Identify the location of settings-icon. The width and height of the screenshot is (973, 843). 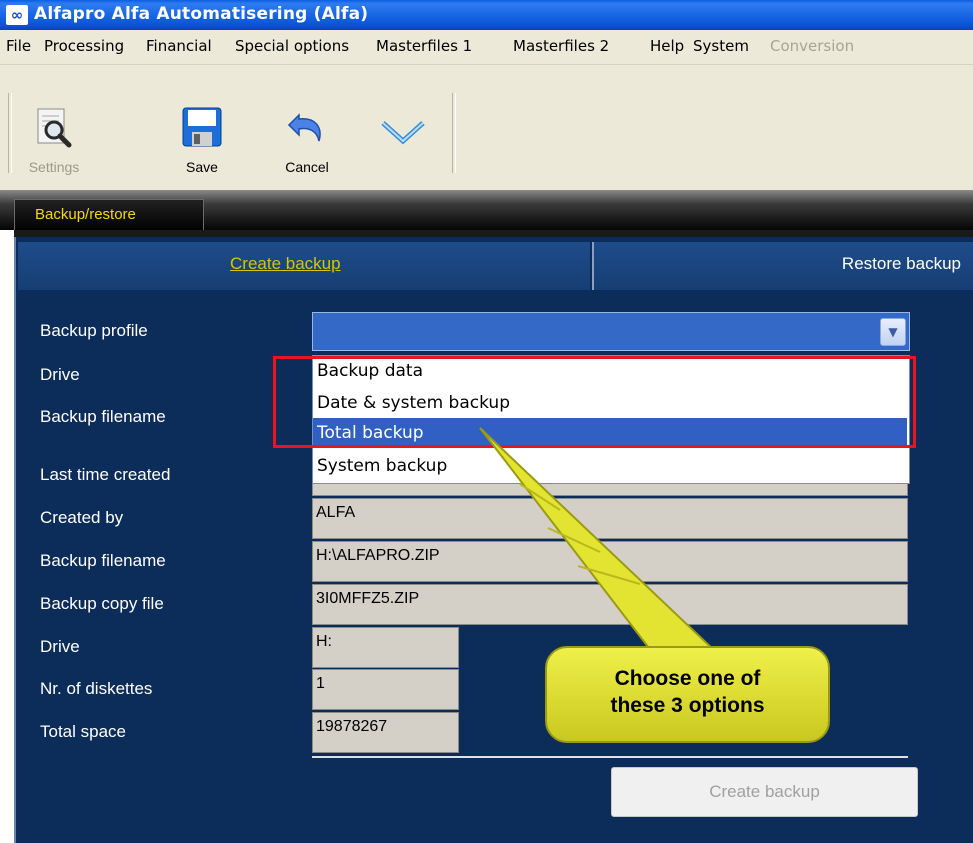
(54, 128).